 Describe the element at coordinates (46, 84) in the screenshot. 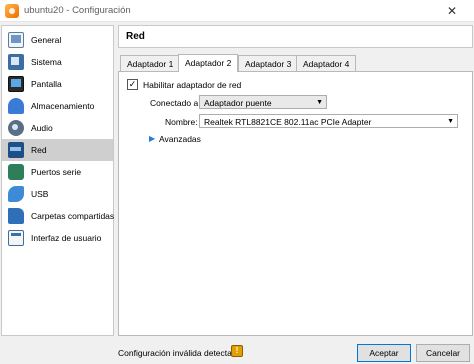

I see `sidebar-item-label: Pantalla` at that location.